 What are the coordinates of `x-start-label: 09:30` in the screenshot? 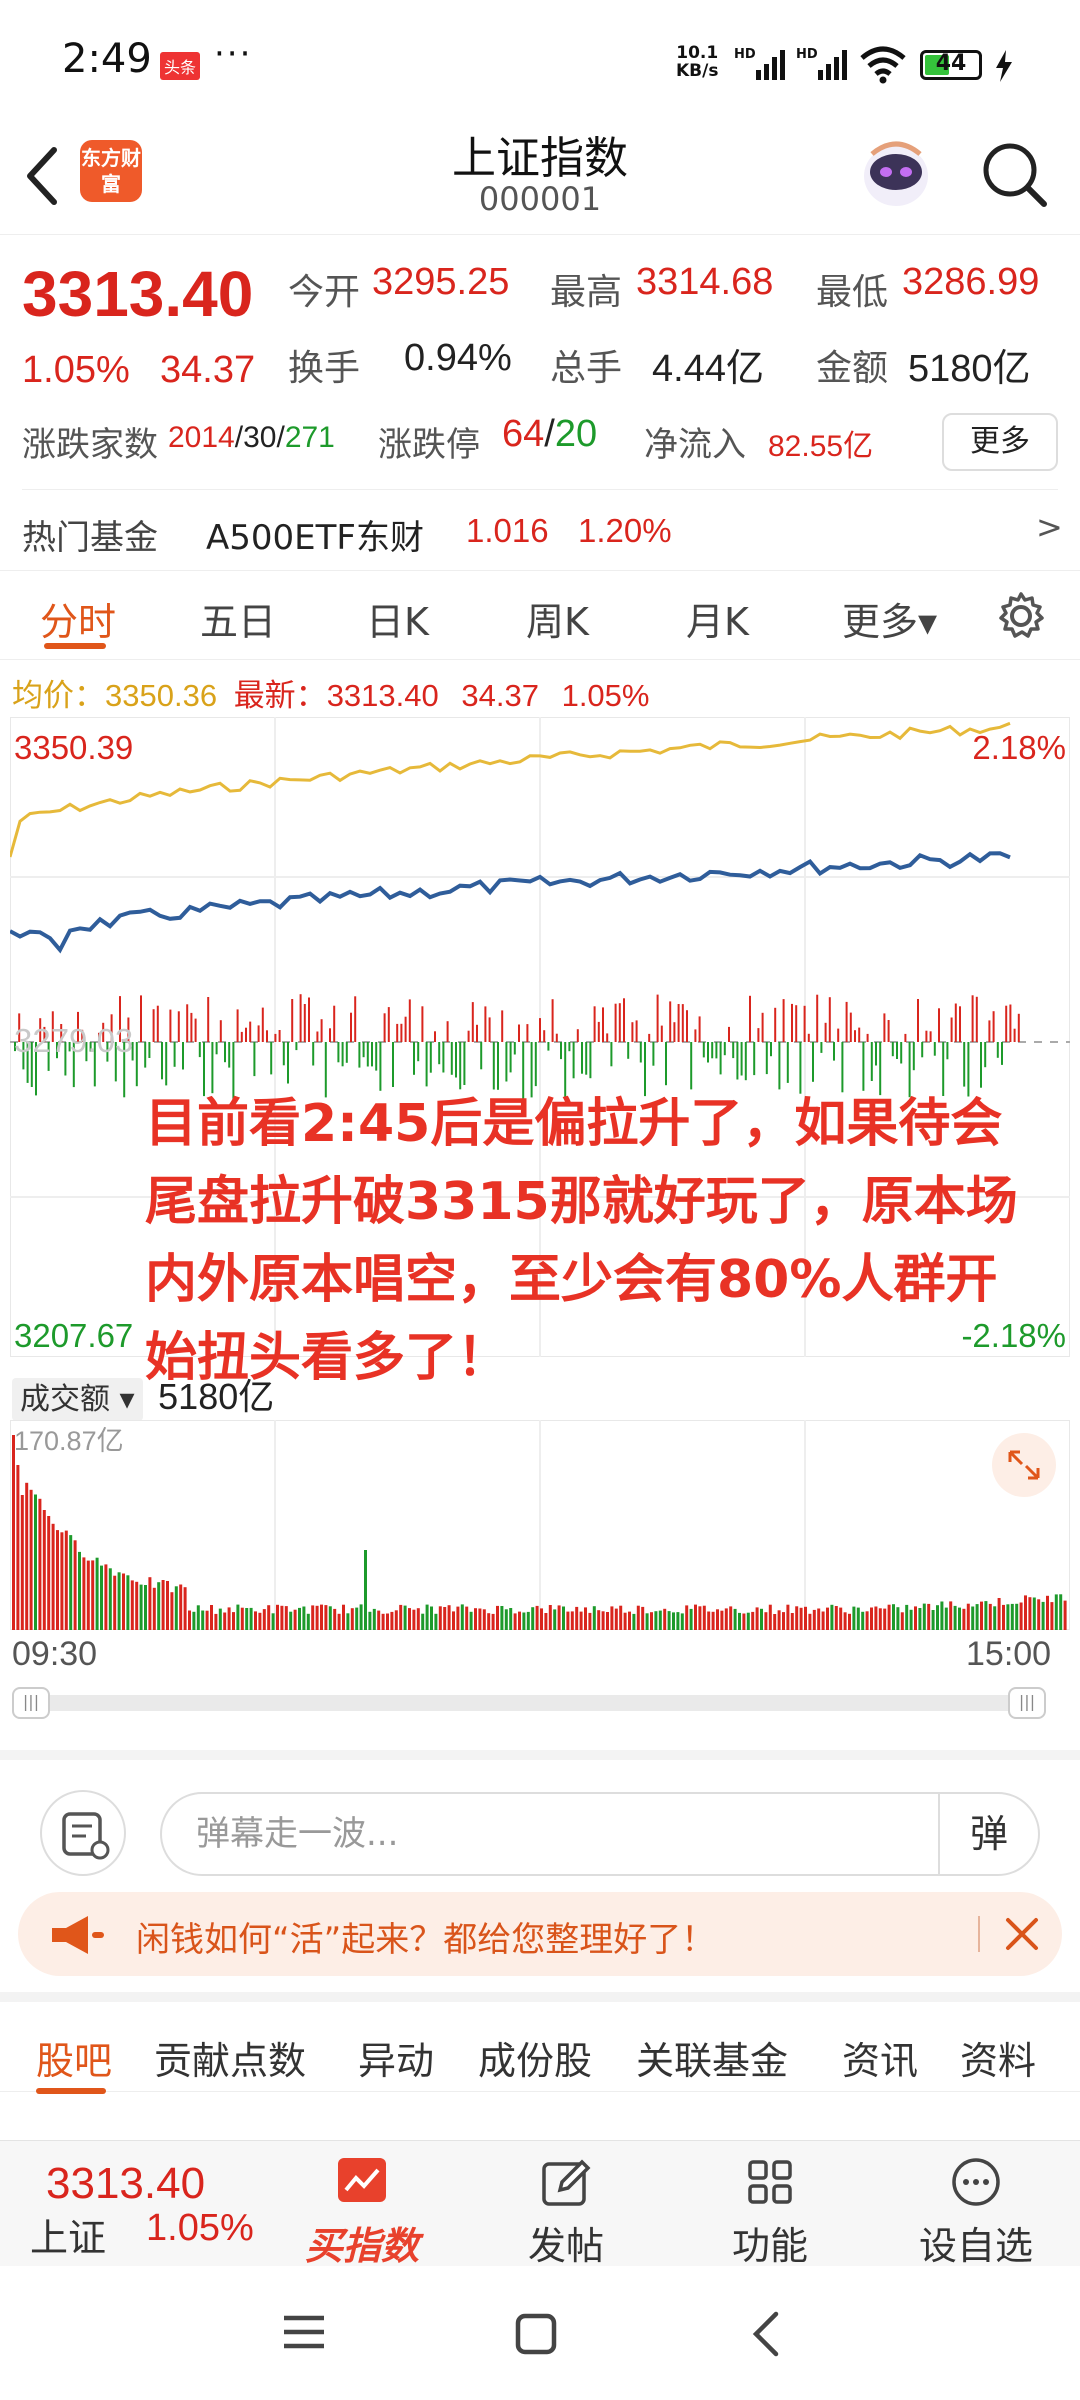 It's located at (55, 1654).